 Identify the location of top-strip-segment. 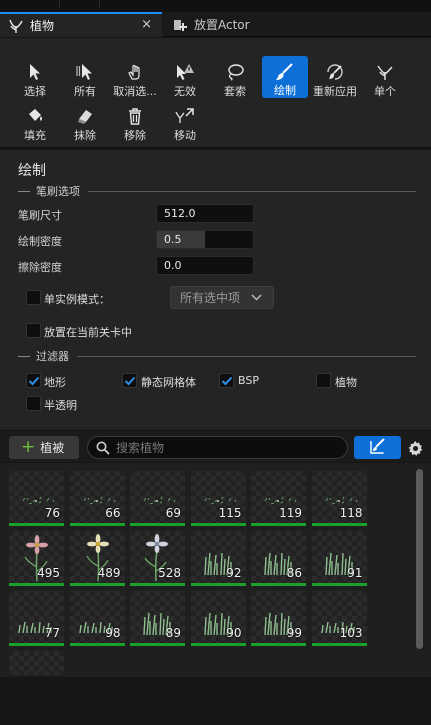
(80, 4).